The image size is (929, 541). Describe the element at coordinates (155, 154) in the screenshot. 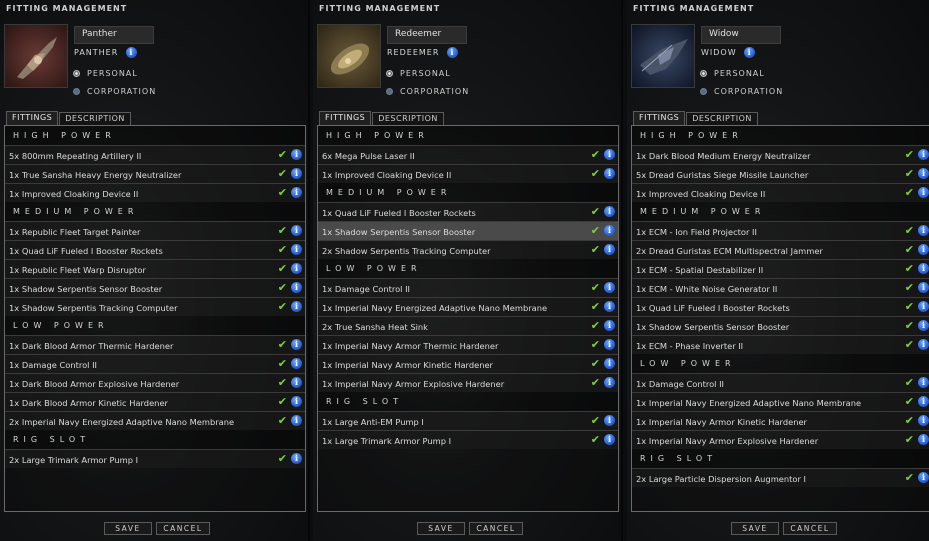

I see `module-row: 5x 800mm Repeating Artillery II ✔ i` at that location.